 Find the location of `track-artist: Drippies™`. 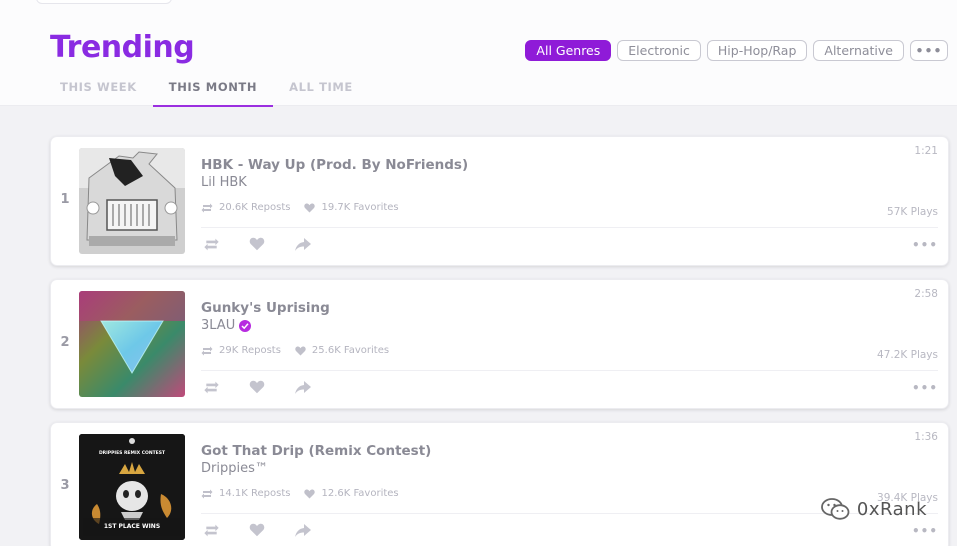

track-artist: Drippies™ is located at coordinates (316, 468).